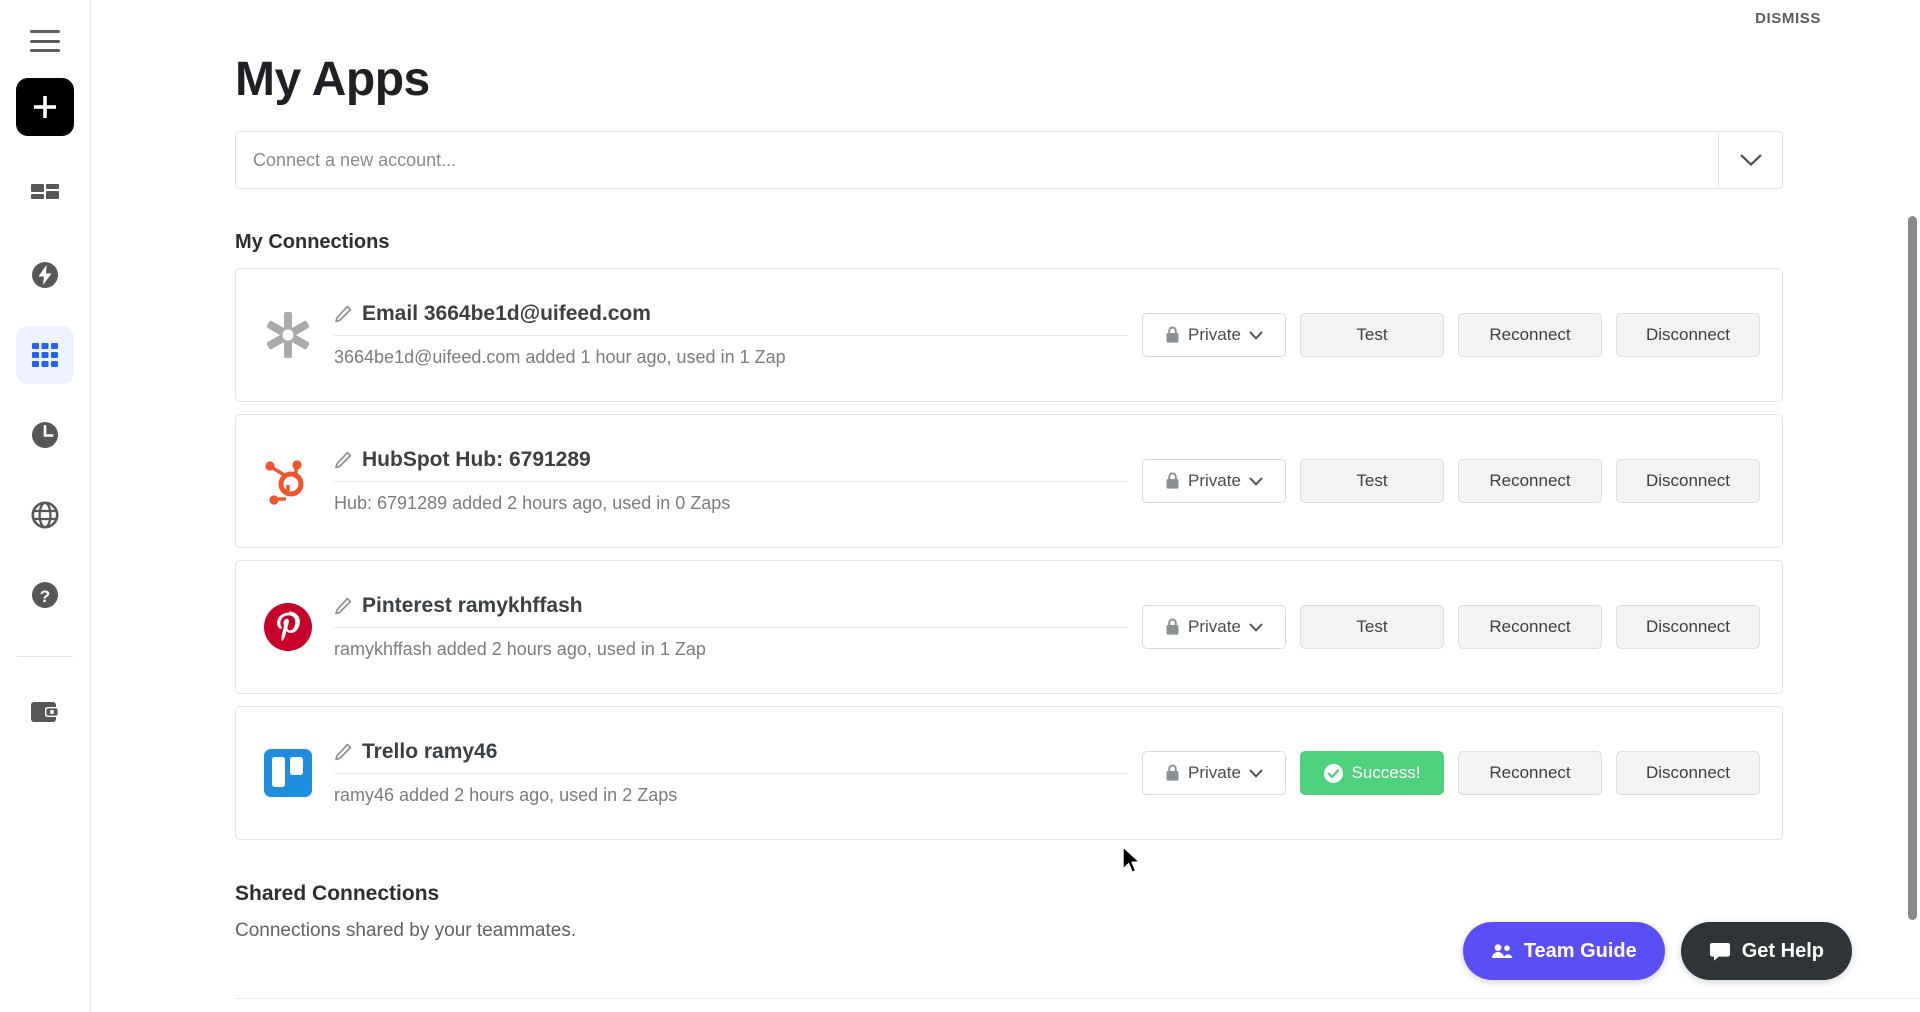 This screenshot has width=1920, height=1012. I want to click on zap-bolt-icon, so click(45, 275).